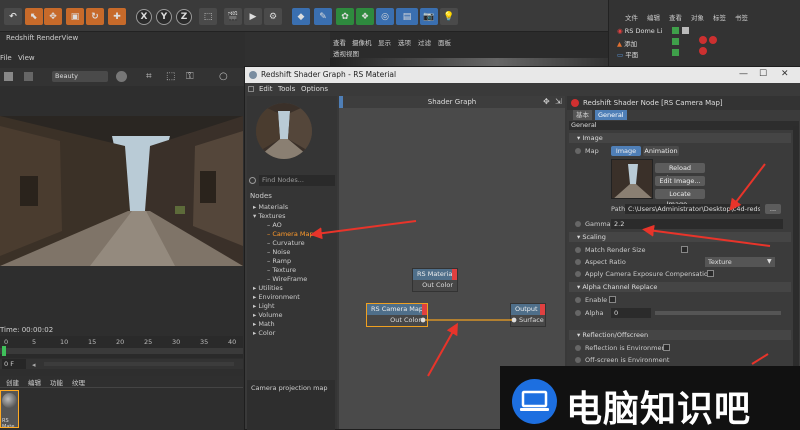  I want to click on tree-item-wireframe: – WireFrame, so click(287, 279).